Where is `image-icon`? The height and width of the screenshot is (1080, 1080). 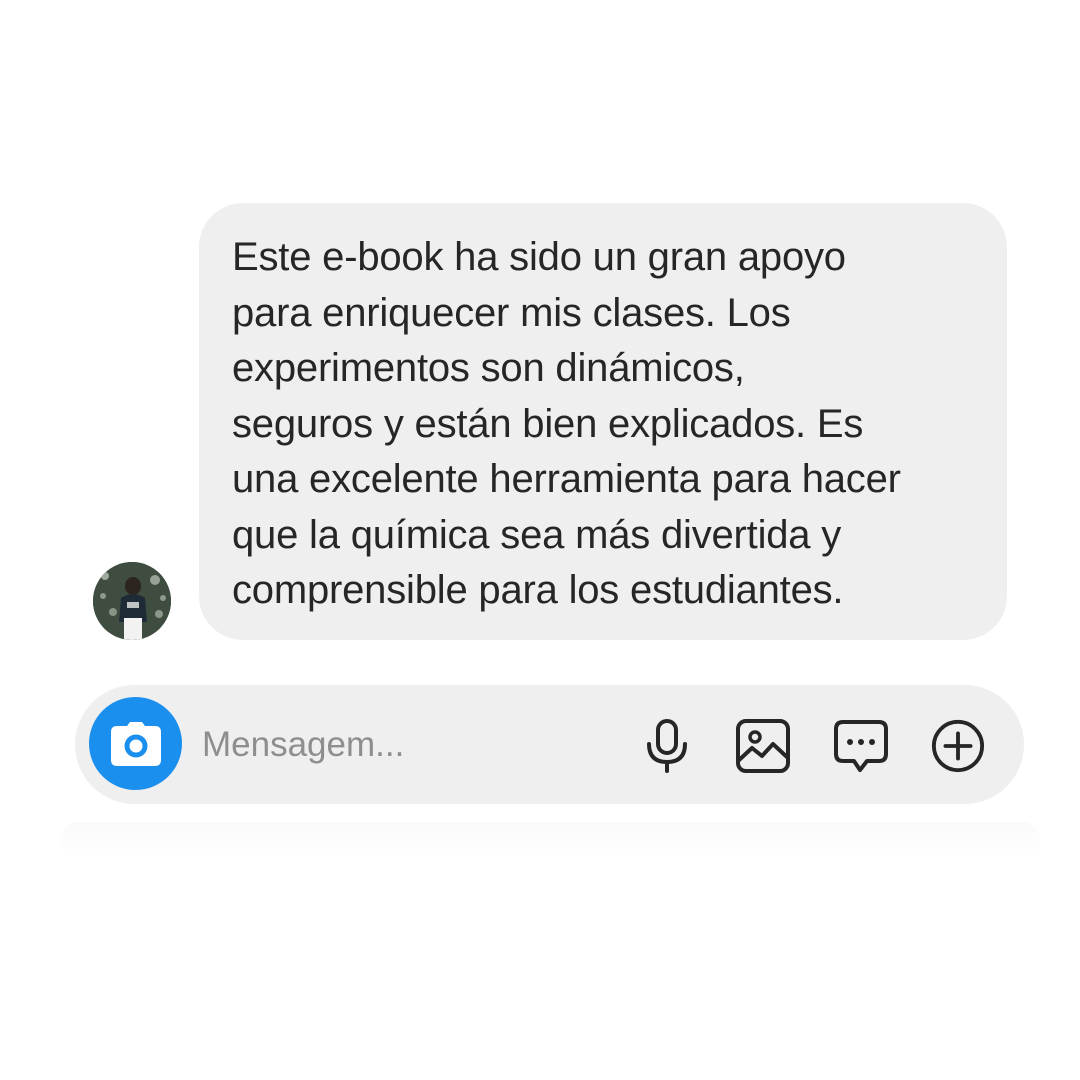
image-icon is located at coordinates (763, 746).